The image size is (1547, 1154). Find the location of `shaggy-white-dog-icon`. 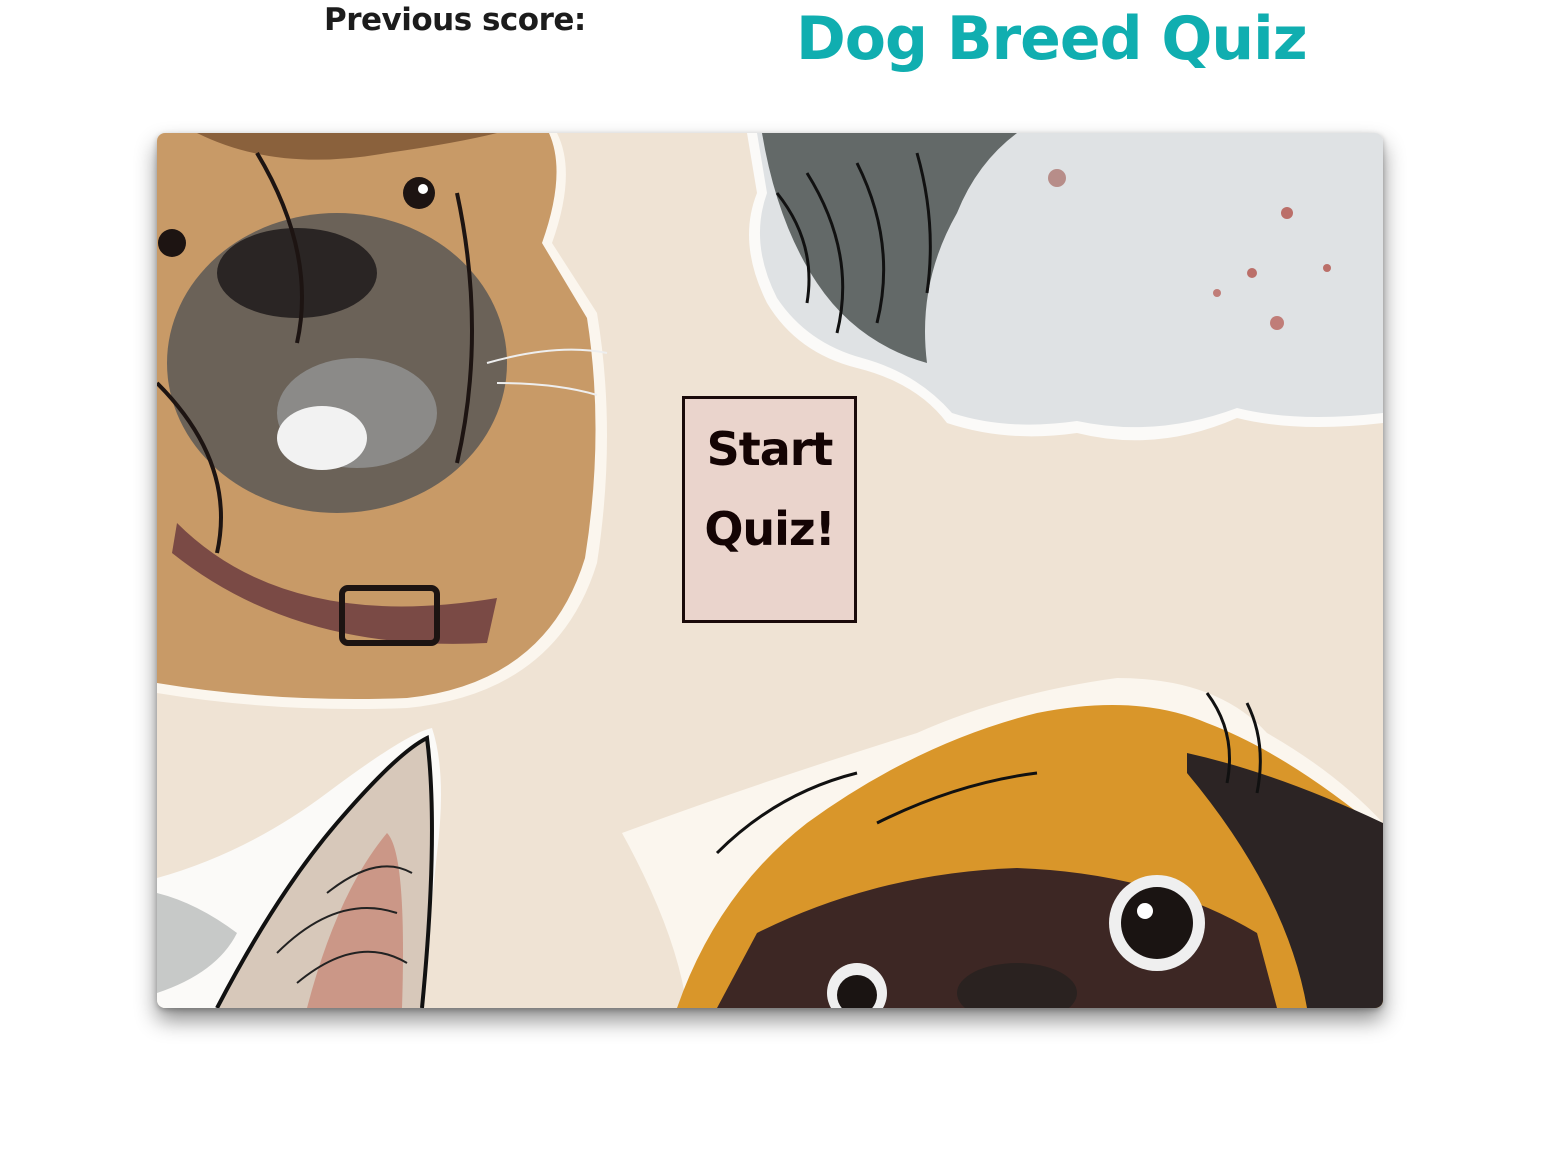

shaggy-white-dog-icon is located at coordinates (1065, 287).